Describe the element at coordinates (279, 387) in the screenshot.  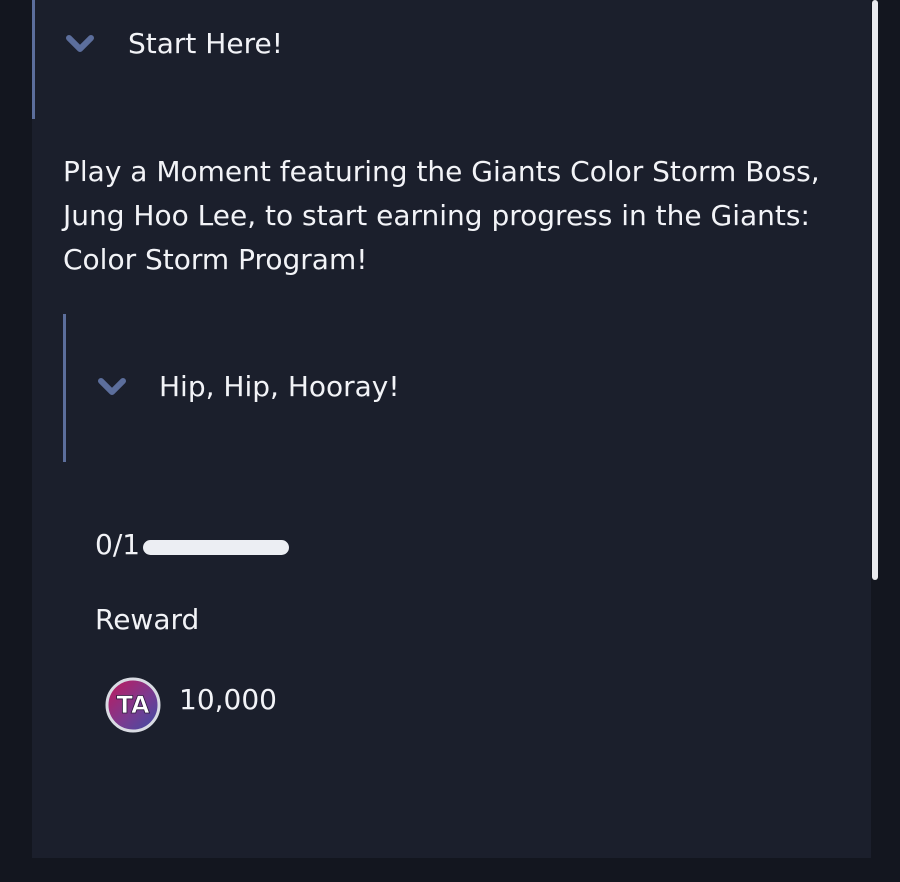
I see `task-title: Hip, Hip, Hooray!` at that location.